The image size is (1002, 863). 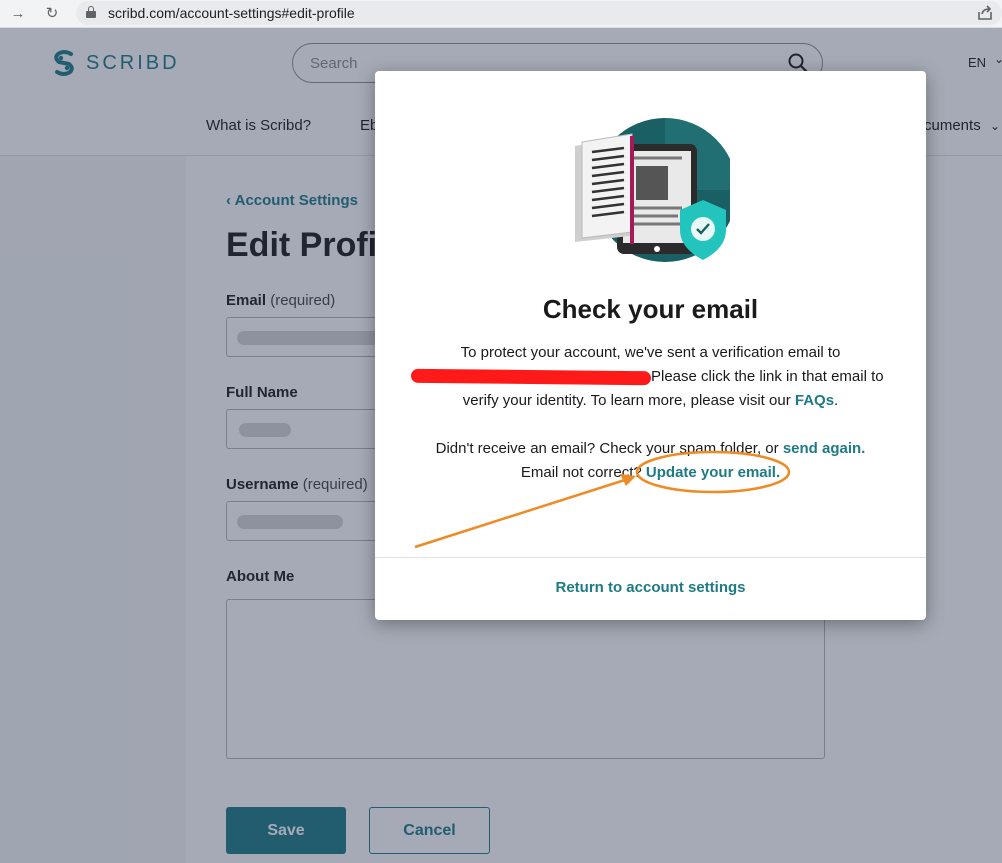 I want to click on modal-divider, so click(x=650, y=557).